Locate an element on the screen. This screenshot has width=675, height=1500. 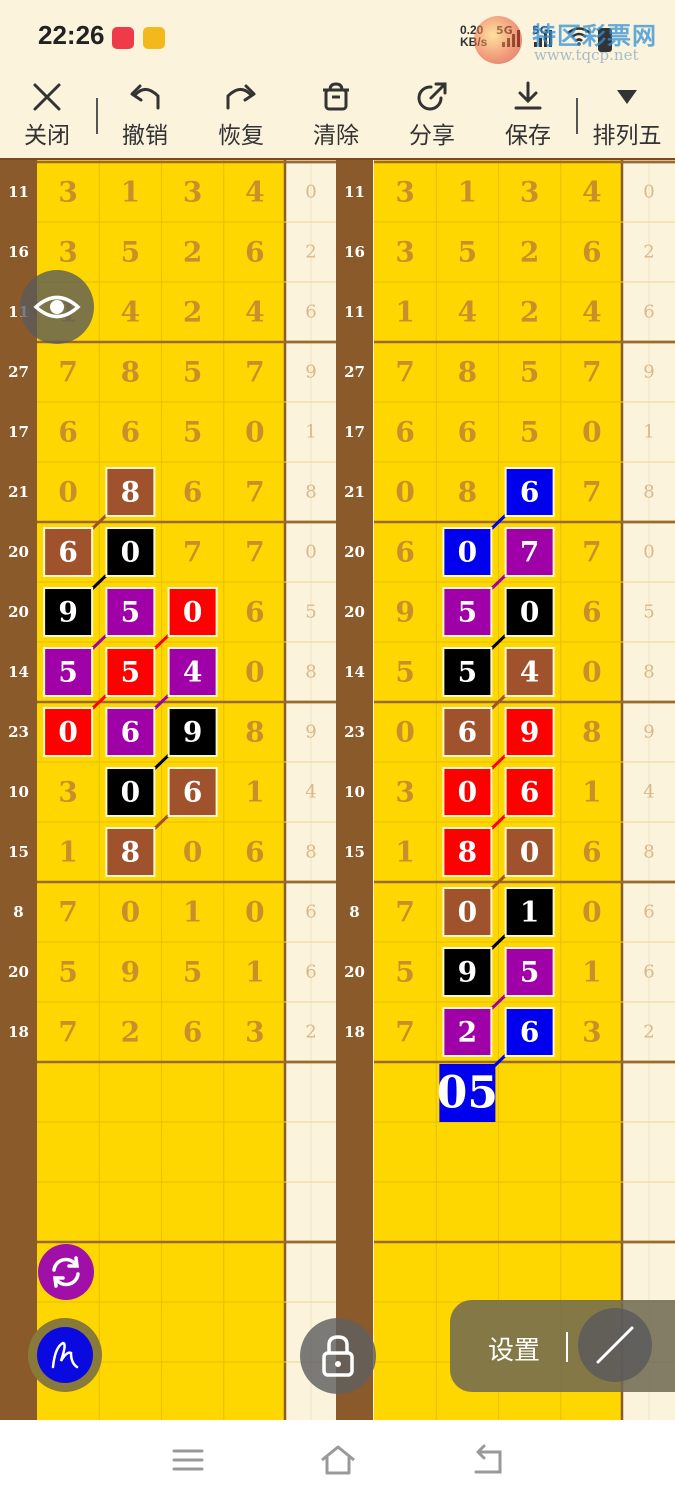
red-app-icon is located at coordinates (123, 38).